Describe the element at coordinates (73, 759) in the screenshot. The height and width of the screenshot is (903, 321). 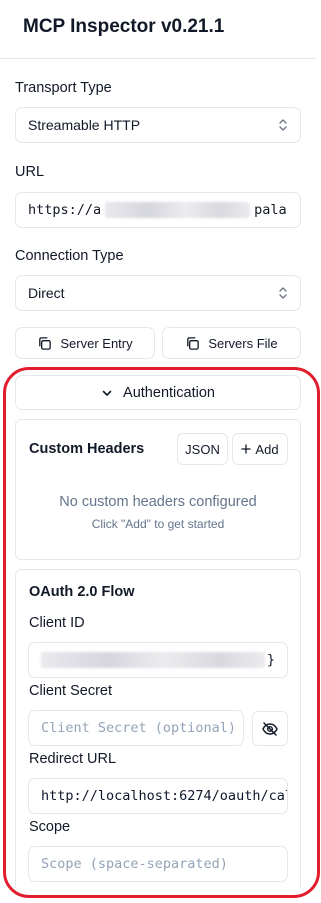
I see `redirect-url-label: Redirect URL` at that location.